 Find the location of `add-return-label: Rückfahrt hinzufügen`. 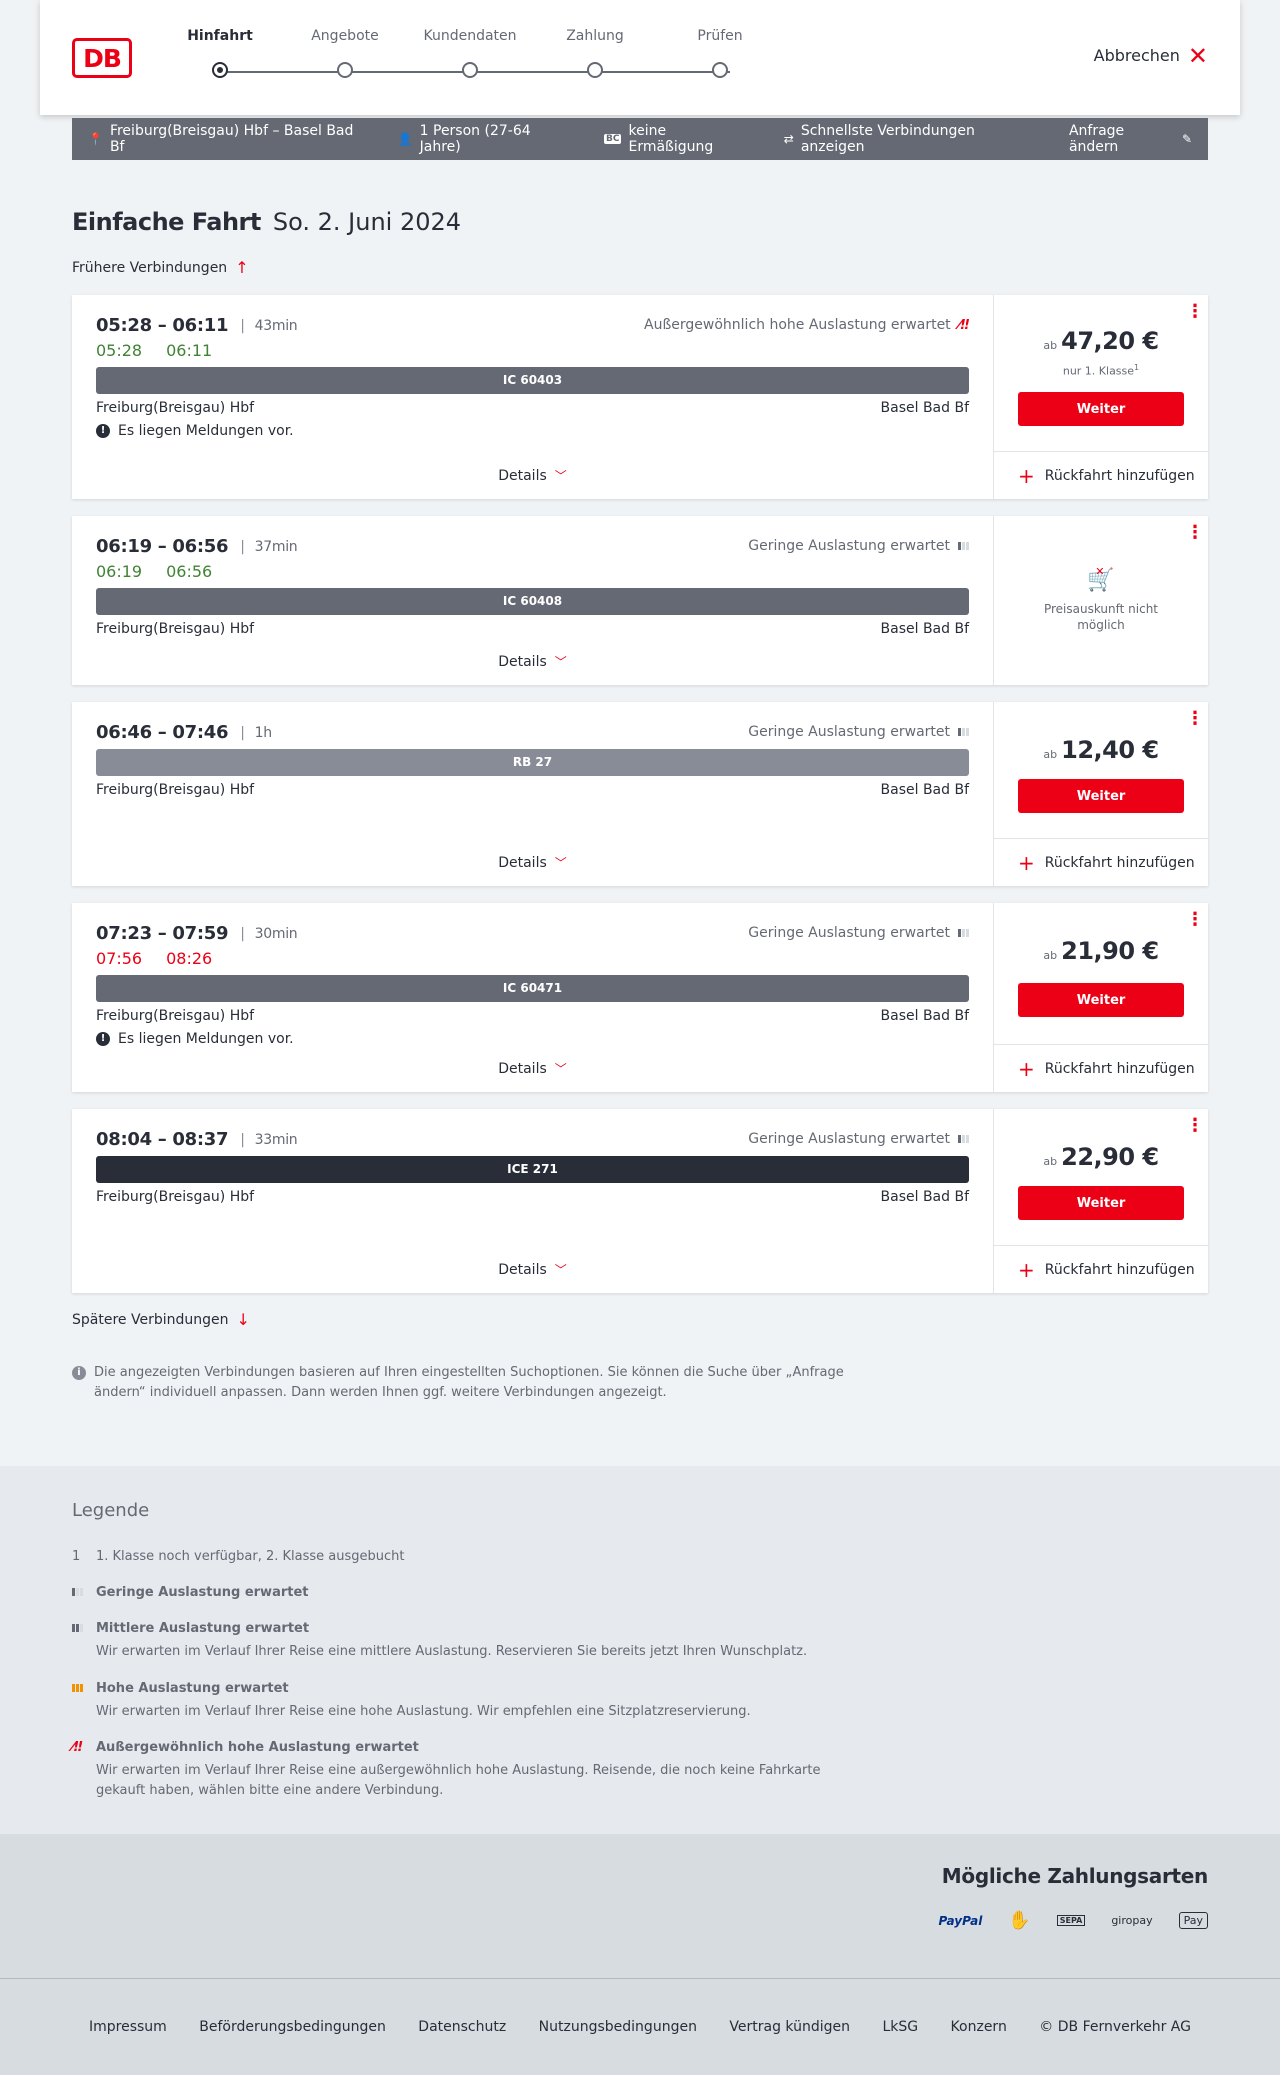

add-return-label: Rückfahrt hinzufügen is located at coordinates (1119, 1269).